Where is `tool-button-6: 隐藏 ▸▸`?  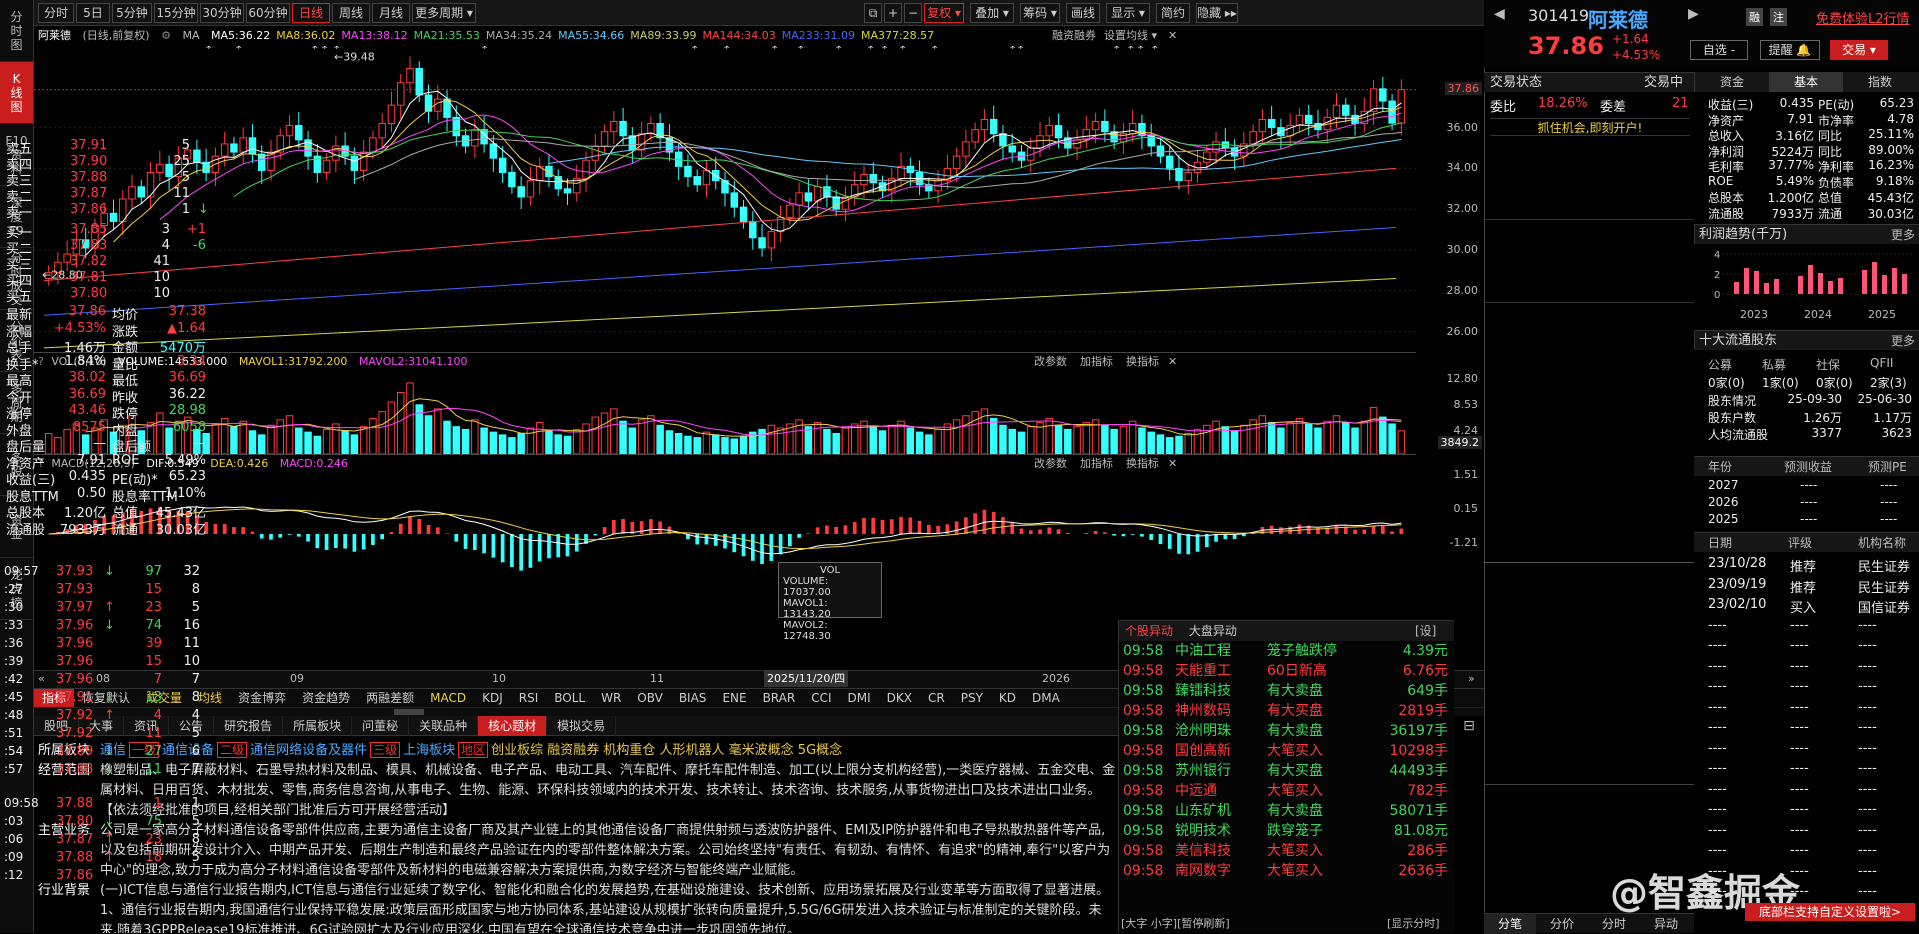 tool-button-6: 隐藏 ▸▸ is located at coordinates (1217, 13).